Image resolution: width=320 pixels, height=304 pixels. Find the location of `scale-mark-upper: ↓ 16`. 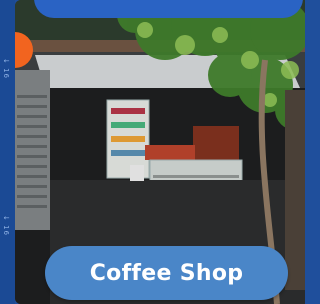

scale-mark-upper: ↓ 16 is located at coordinates (6, 68).